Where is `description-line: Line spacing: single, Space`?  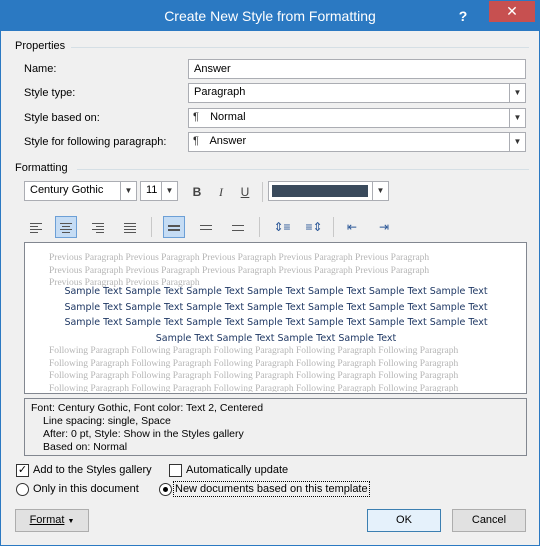
description-line: Line spacing: single, Space is located at coordinates (107, 421).